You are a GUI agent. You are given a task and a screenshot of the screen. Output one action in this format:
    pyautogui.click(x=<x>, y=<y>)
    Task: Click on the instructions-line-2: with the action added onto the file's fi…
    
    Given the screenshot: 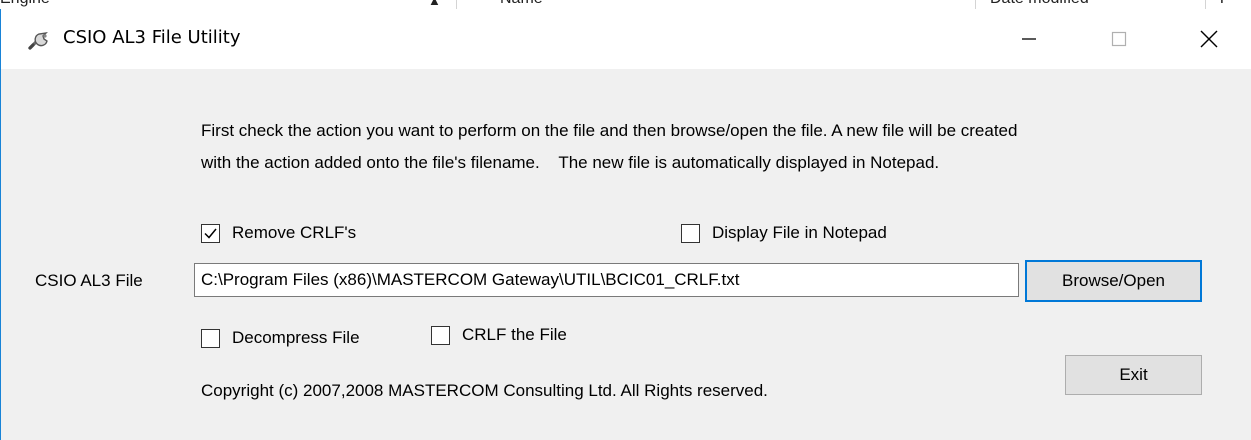 What is the action you would take?
    pyautogui.click(x=570, y=162)
    